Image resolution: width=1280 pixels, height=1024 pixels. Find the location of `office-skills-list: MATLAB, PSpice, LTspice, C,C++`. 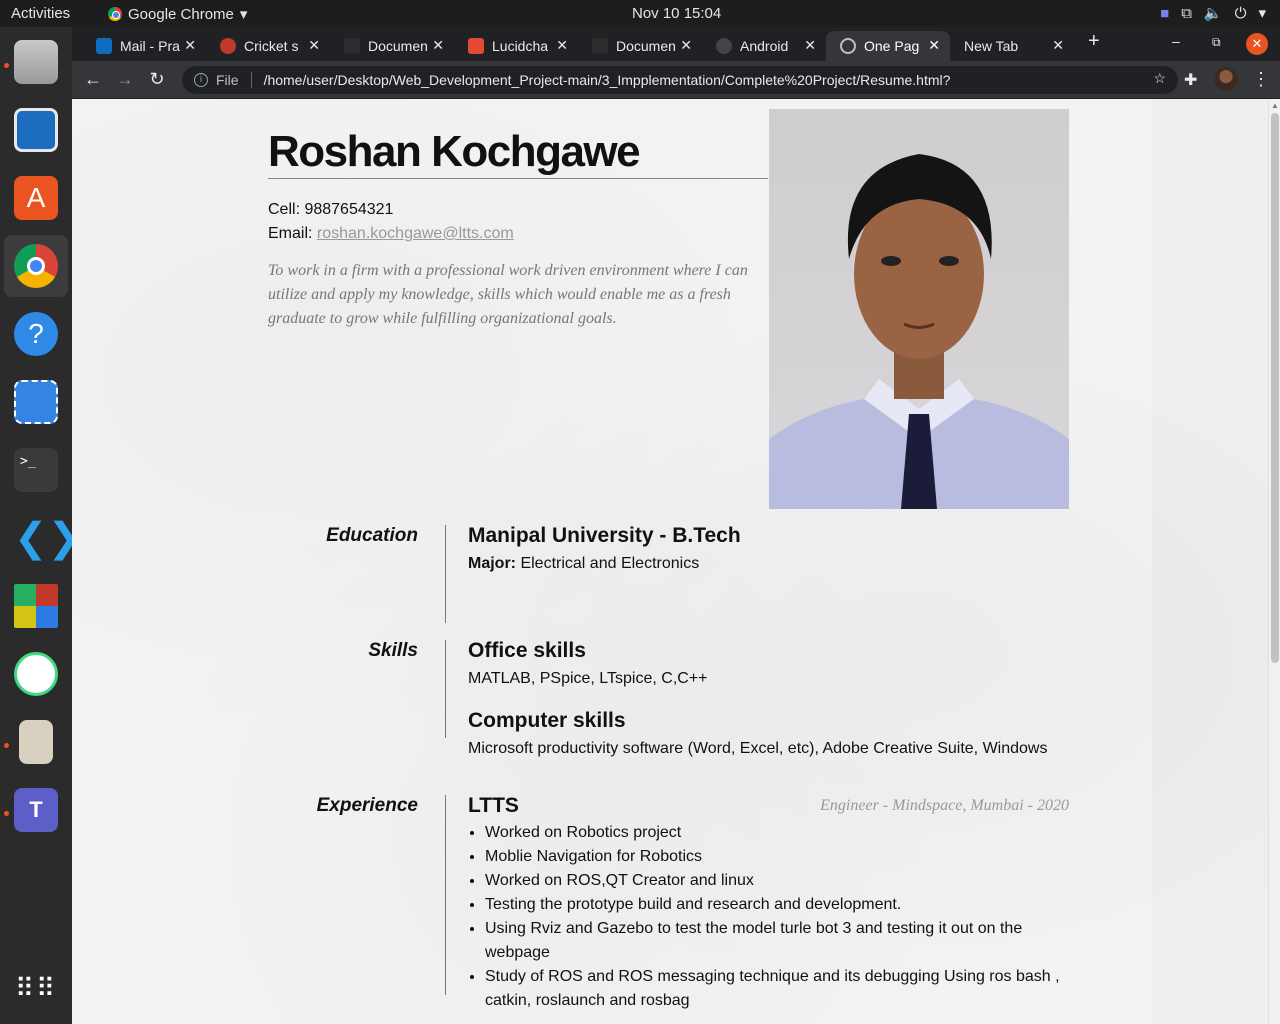

office-skills-list: MATLAB, PSpice, LTspice, C,C++ is located at coordinates (588, 678).